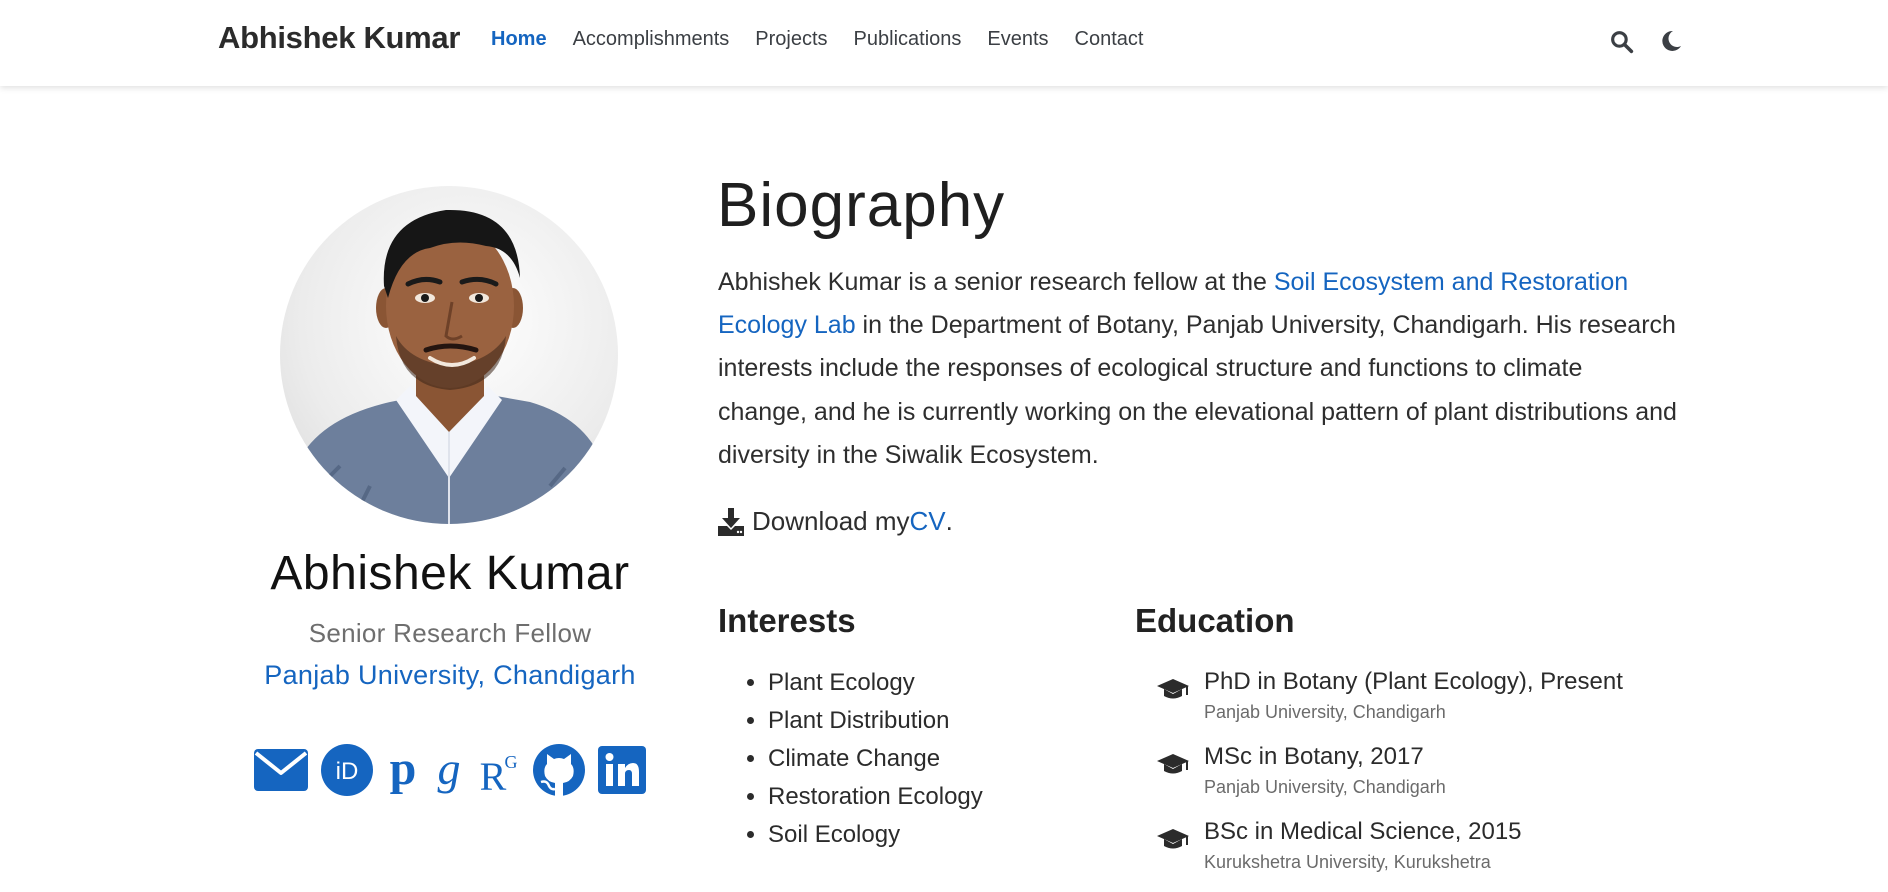 The height and width of the screenshot is (892, 1888). What do you see at coordinates (731, 521) in the screenshot?
I see `download-icon` at bounding box center [731, 521].